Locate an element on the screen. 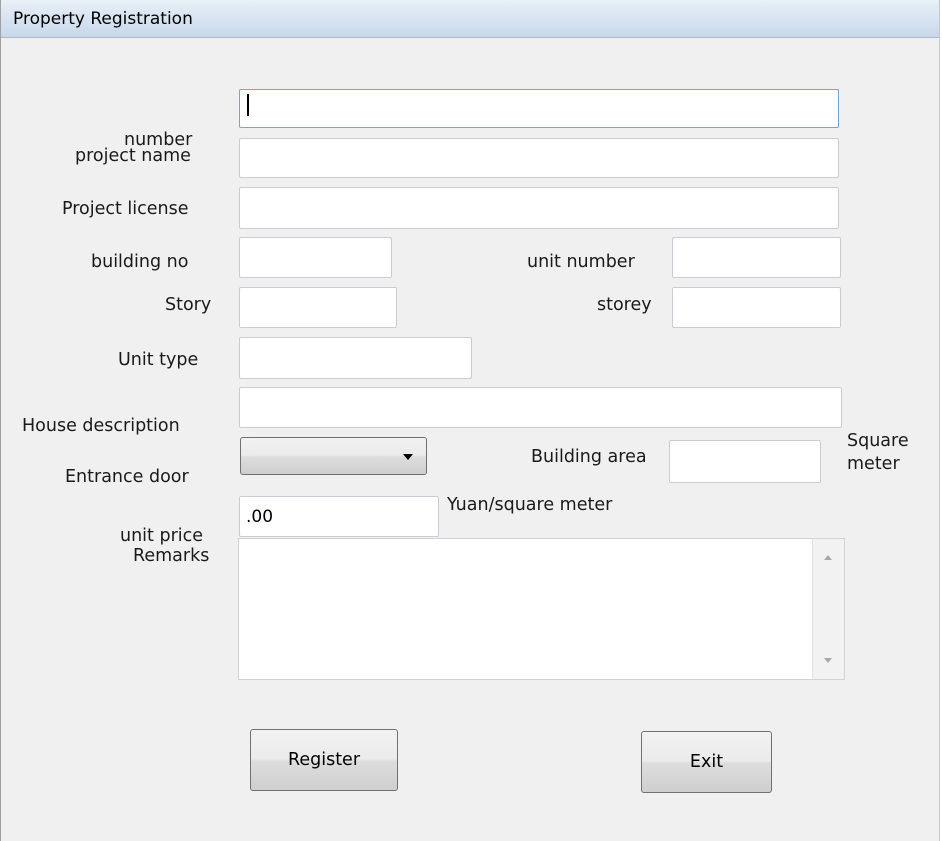  project-license-input is located at coordinates (539, 208).